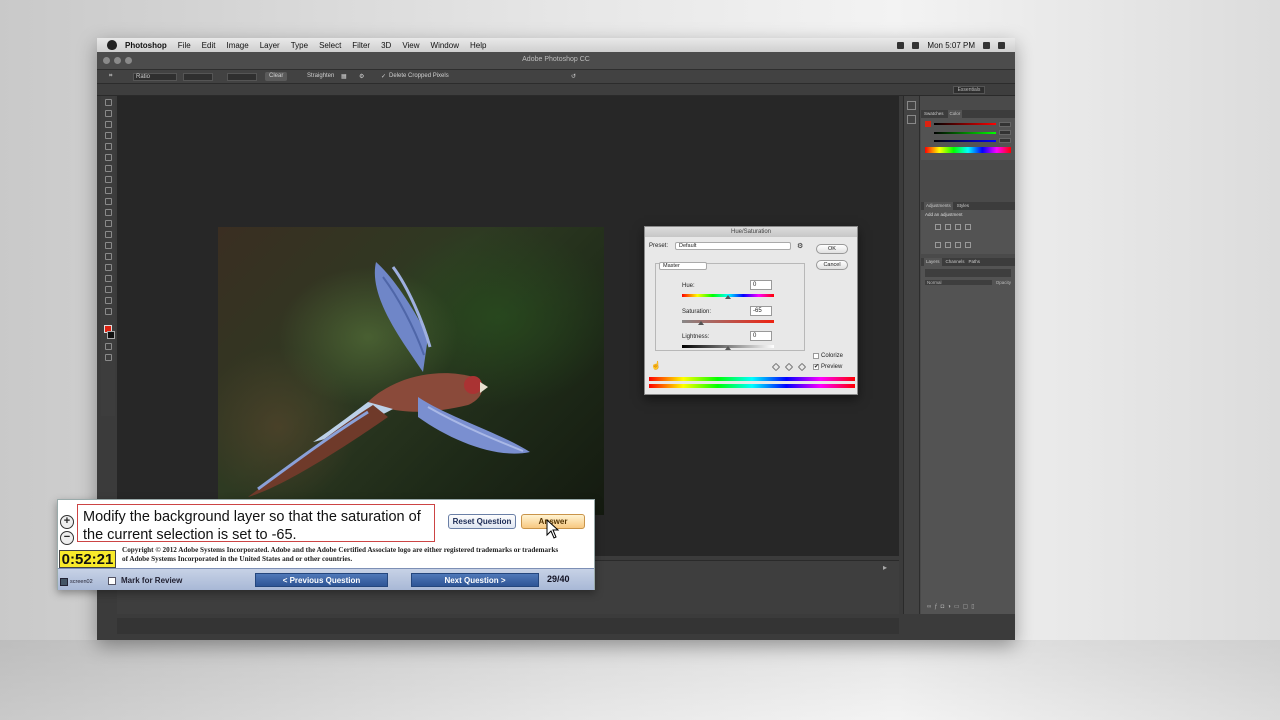 The image size is (1280, 720). I want to click on hand-tool-icon, so click(108, 300).